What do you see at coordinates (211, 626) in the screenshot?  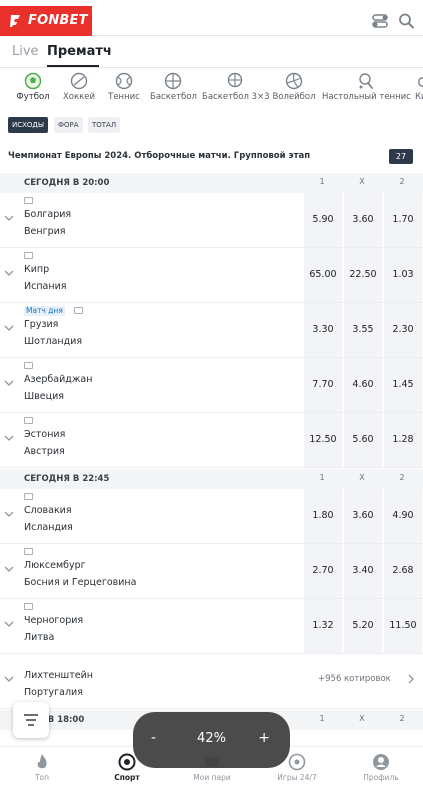 I see `match-row: Черногория Литва 1.32 5.20 11.50` at bounding box center [211, 626].